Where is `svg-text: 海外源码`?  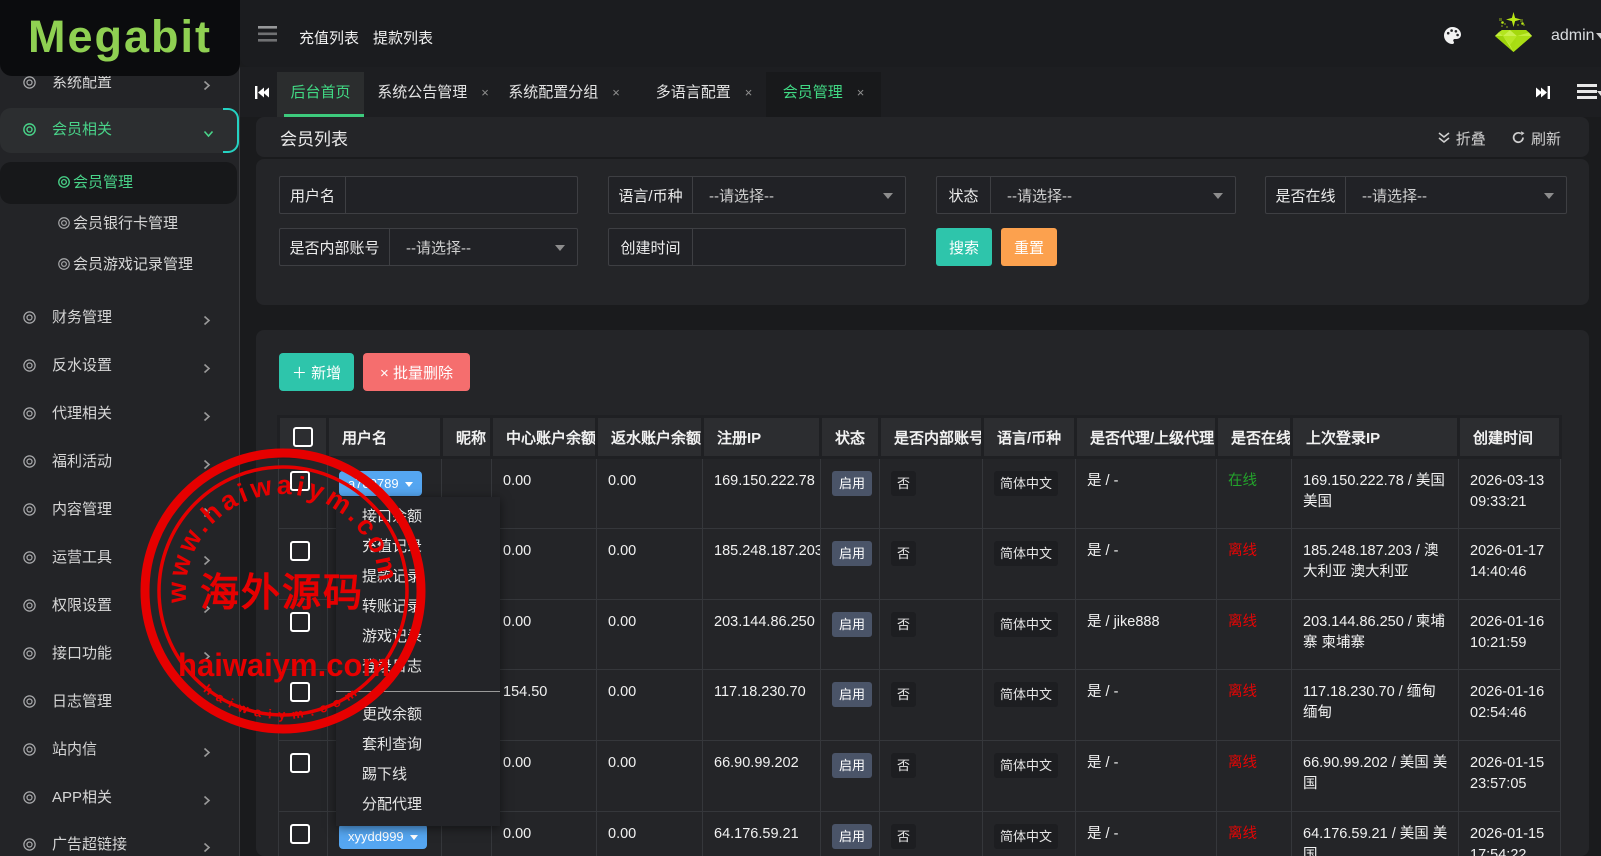
svg-text: 海外源码 is located at coordinates (282, 593).